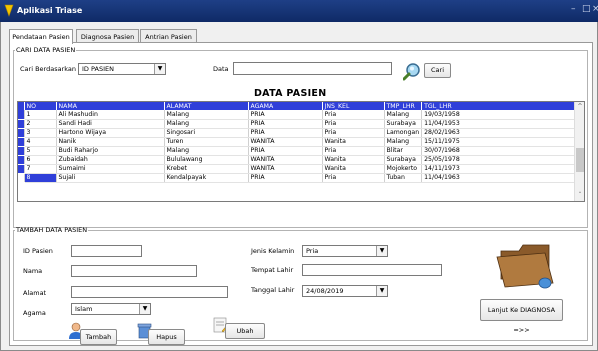  What do you see at coordinates (40, 151) in the screenshot?
I see `cell-no: 5` at bounding box center [40, 151].